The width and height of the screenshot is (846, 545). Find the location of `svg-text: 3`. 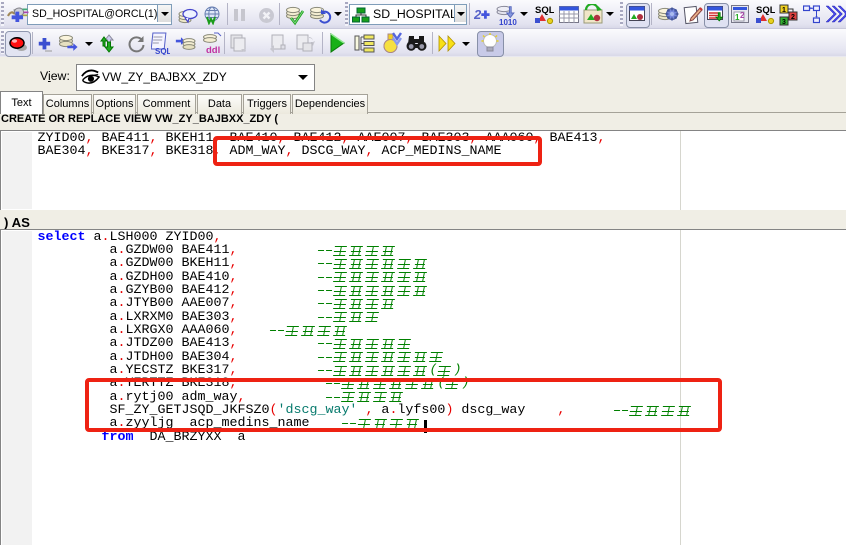

svg-text: 3 is located at coordinates (784, 22).